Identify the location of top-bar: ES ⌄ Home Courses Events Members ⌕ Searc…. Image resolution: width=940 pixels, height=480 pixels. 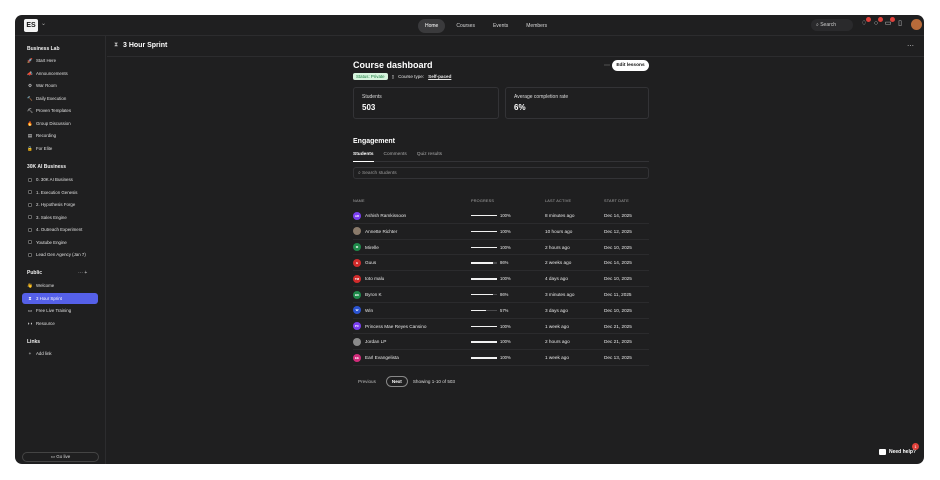
(469, 25).